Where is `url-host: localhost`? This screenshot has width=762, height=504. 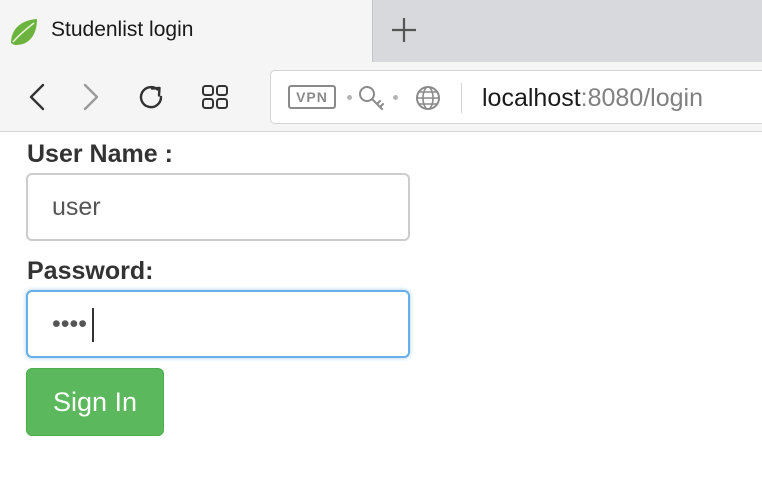 url-host: localhost is located at coordinates (531, 98).